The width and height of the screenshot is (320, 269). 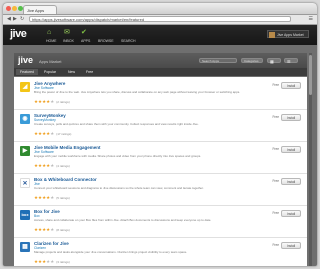 I want to click on nav-browse: Browse, so click(x=106, y=41).